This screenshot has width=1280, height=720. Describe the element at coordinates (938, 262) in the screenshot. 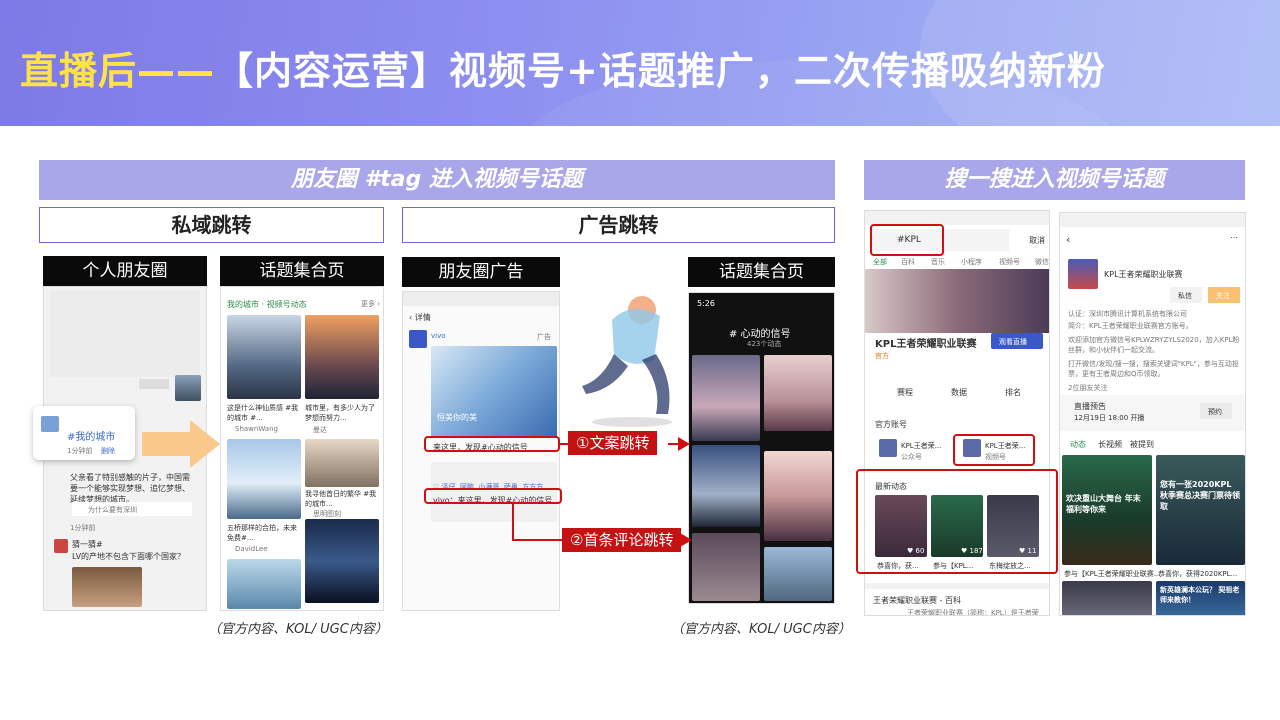

I see `tab-music: 音乐` at that location.